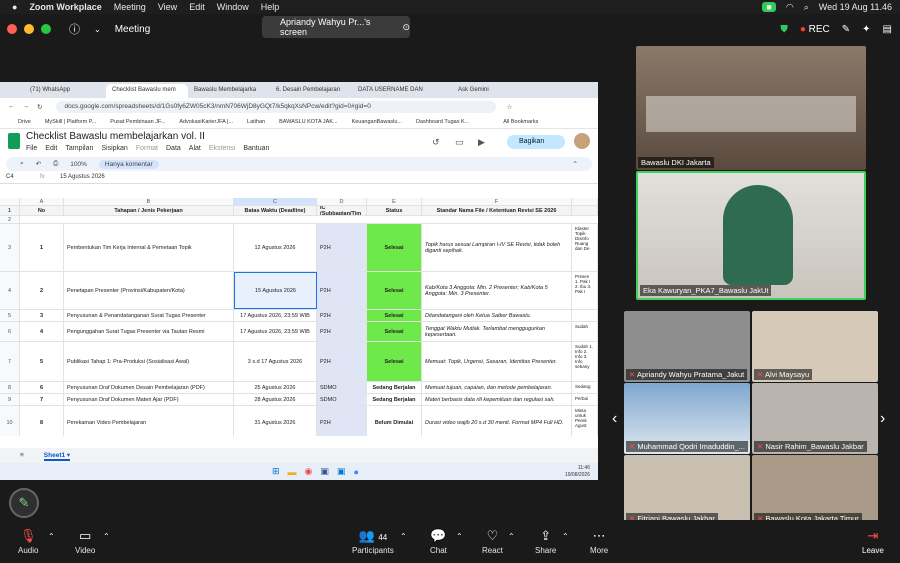  I want to click on cell-extra: Sudah, so click(585, 331).